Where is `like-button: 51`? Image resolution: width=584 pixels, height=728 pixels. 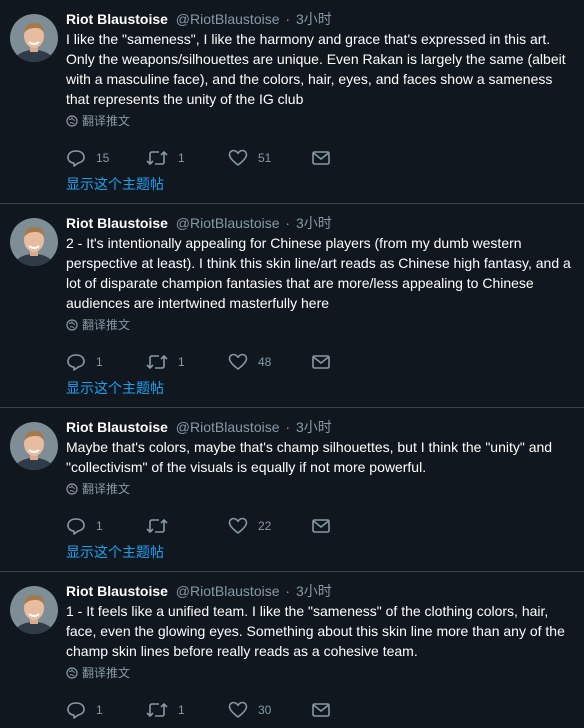
like-button: 51 is located at coordinates (270, 158).